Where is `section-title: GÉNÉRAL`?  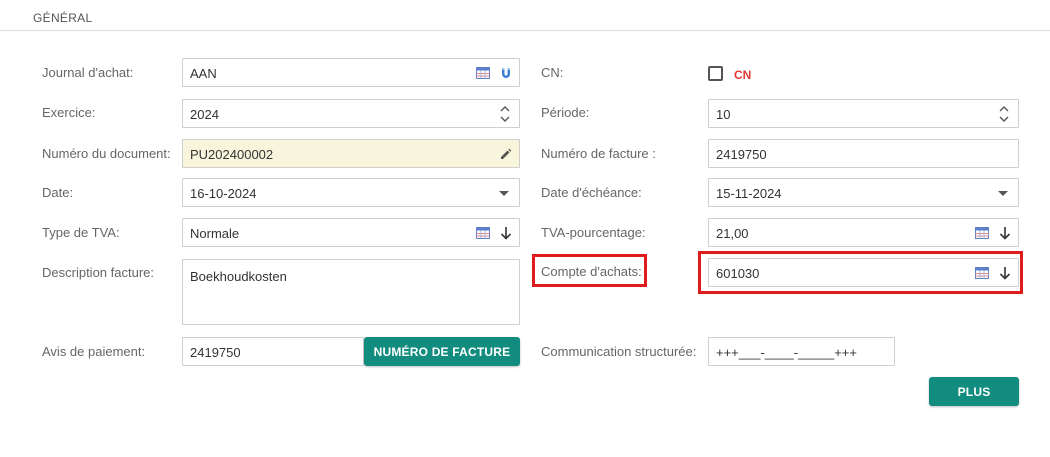 section-title: GÉNÉRAL is located at coordinates (63, 18).